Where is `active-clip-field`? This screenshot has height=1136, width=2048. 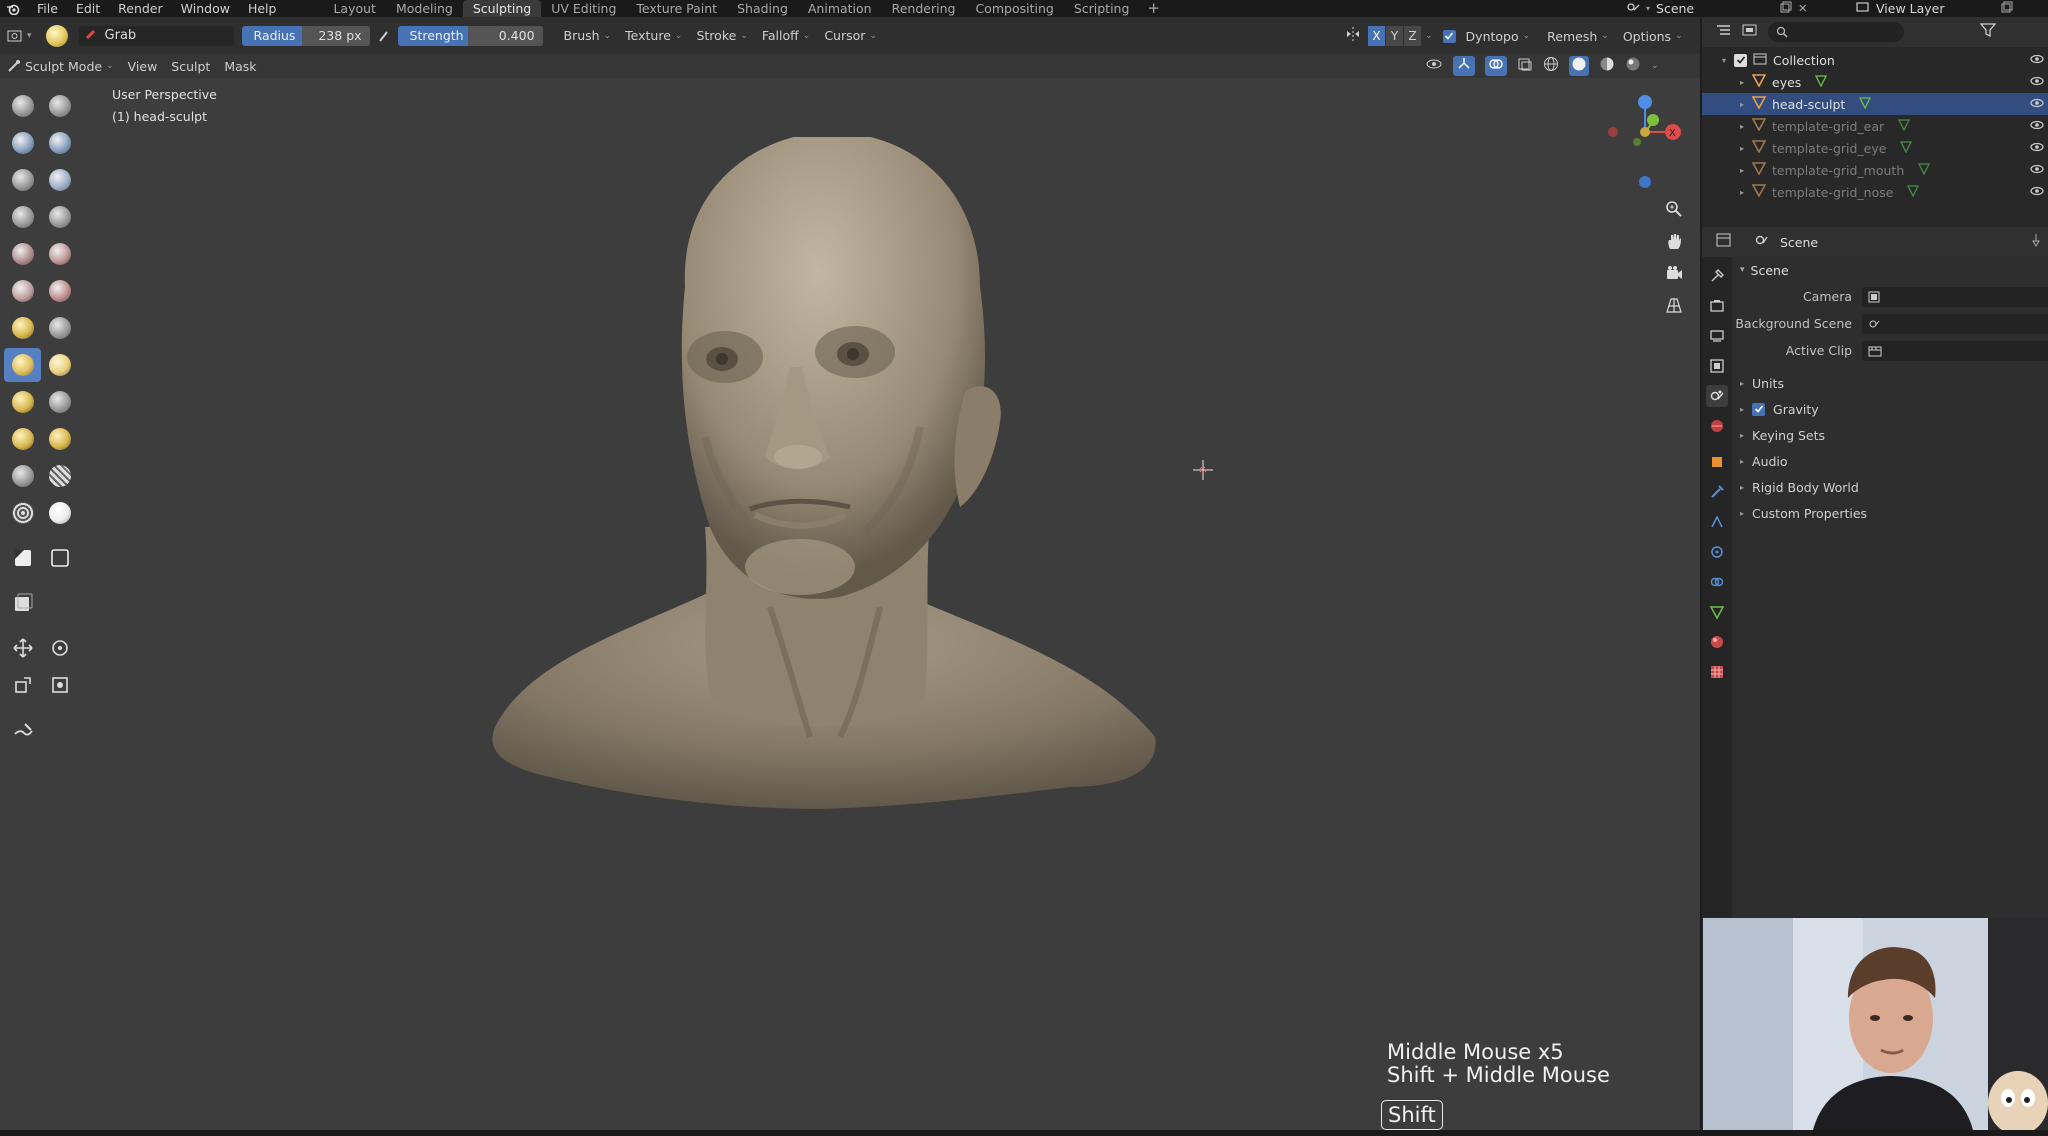
active-clip-field is located at coordinates (1955, 350).